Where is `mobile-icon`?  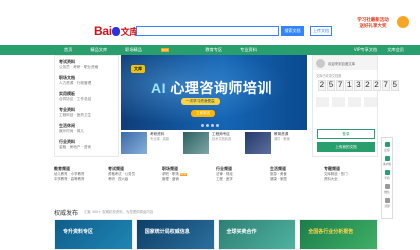 mobile-icon is located at coordinates (387, 172).